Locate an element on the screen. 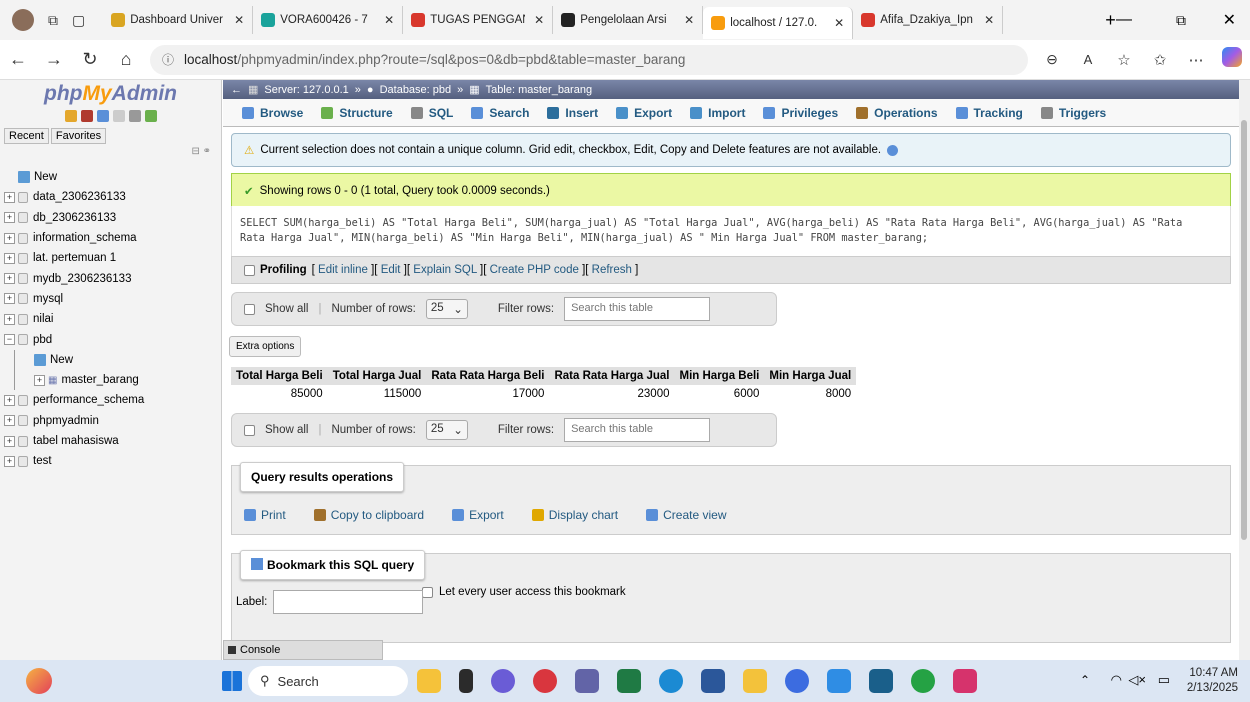  breadcrumb-database: Database: pbd is located at coordinates (416, 90).